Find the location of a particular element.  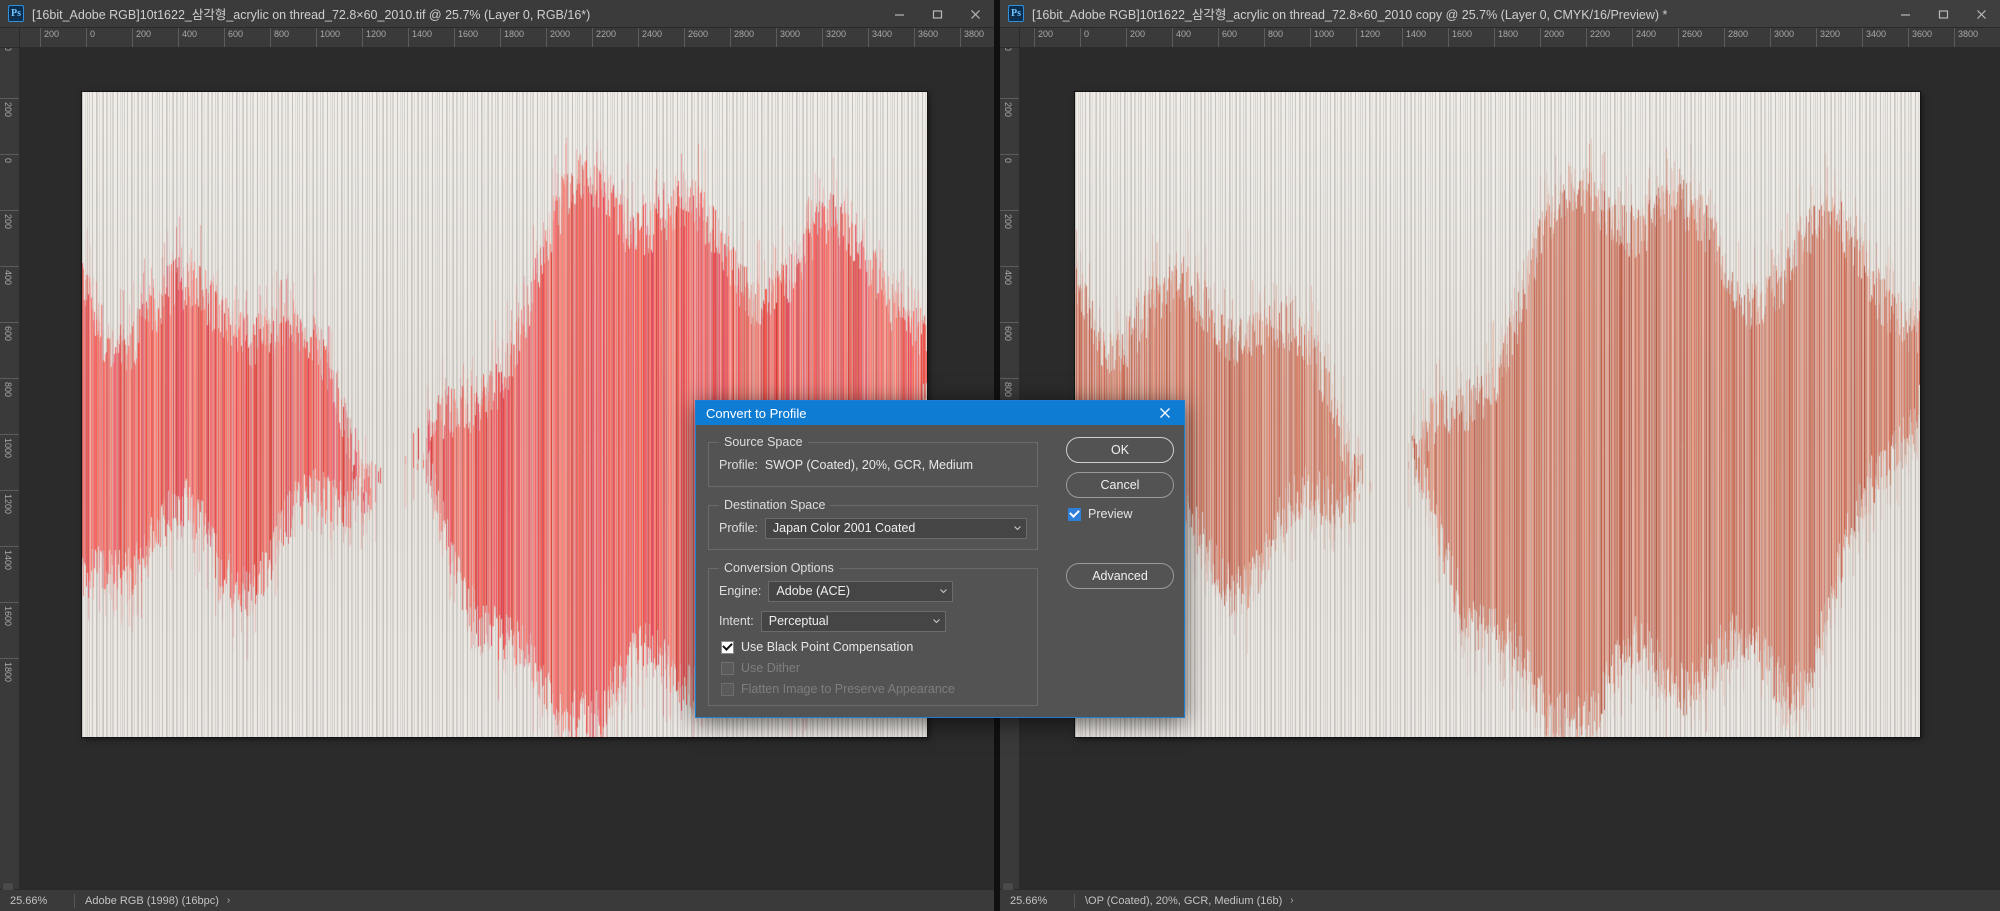

black-point-compensation-checkbox is located at coordinates (727, 647).